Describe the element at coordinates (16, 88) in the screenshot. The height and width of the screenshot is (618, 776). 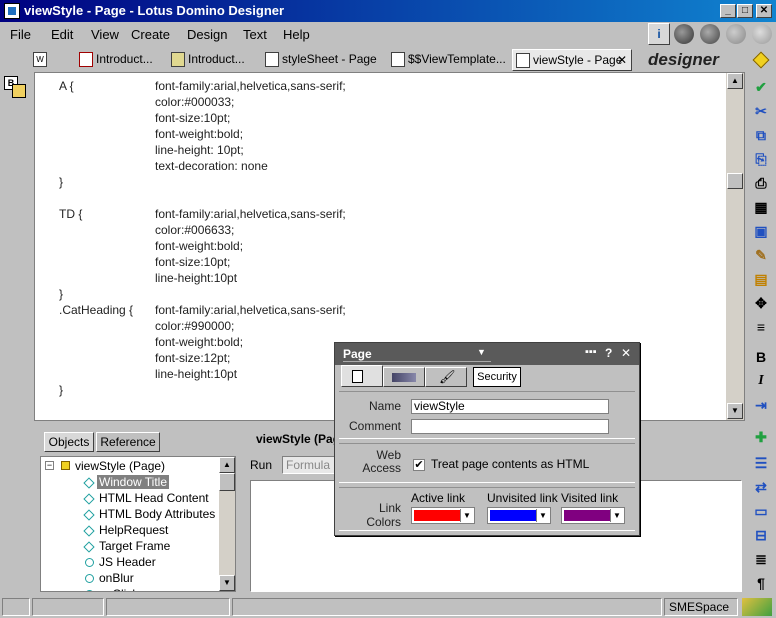
I see `bookmarks-icon: B` at that location.